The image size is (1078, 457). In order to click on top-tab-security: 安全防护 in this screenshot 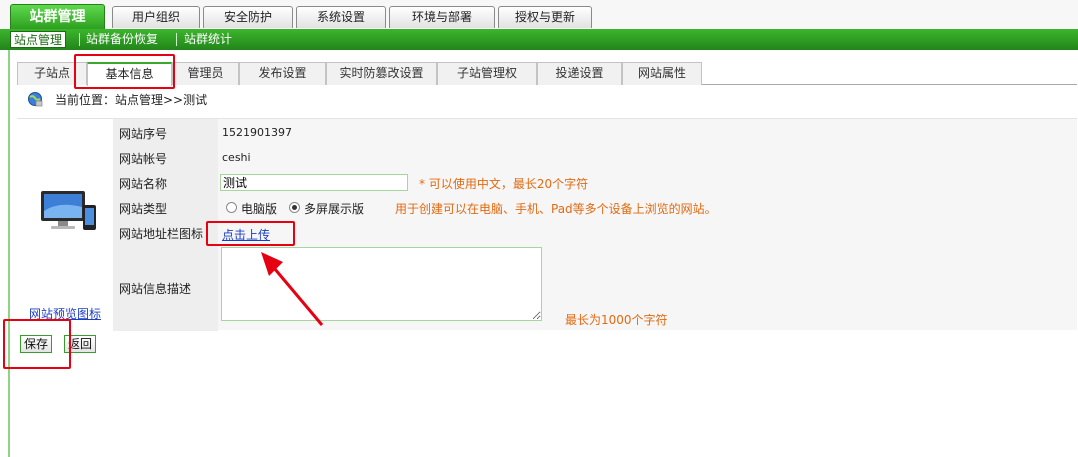, I will do `click(248, 17)`.